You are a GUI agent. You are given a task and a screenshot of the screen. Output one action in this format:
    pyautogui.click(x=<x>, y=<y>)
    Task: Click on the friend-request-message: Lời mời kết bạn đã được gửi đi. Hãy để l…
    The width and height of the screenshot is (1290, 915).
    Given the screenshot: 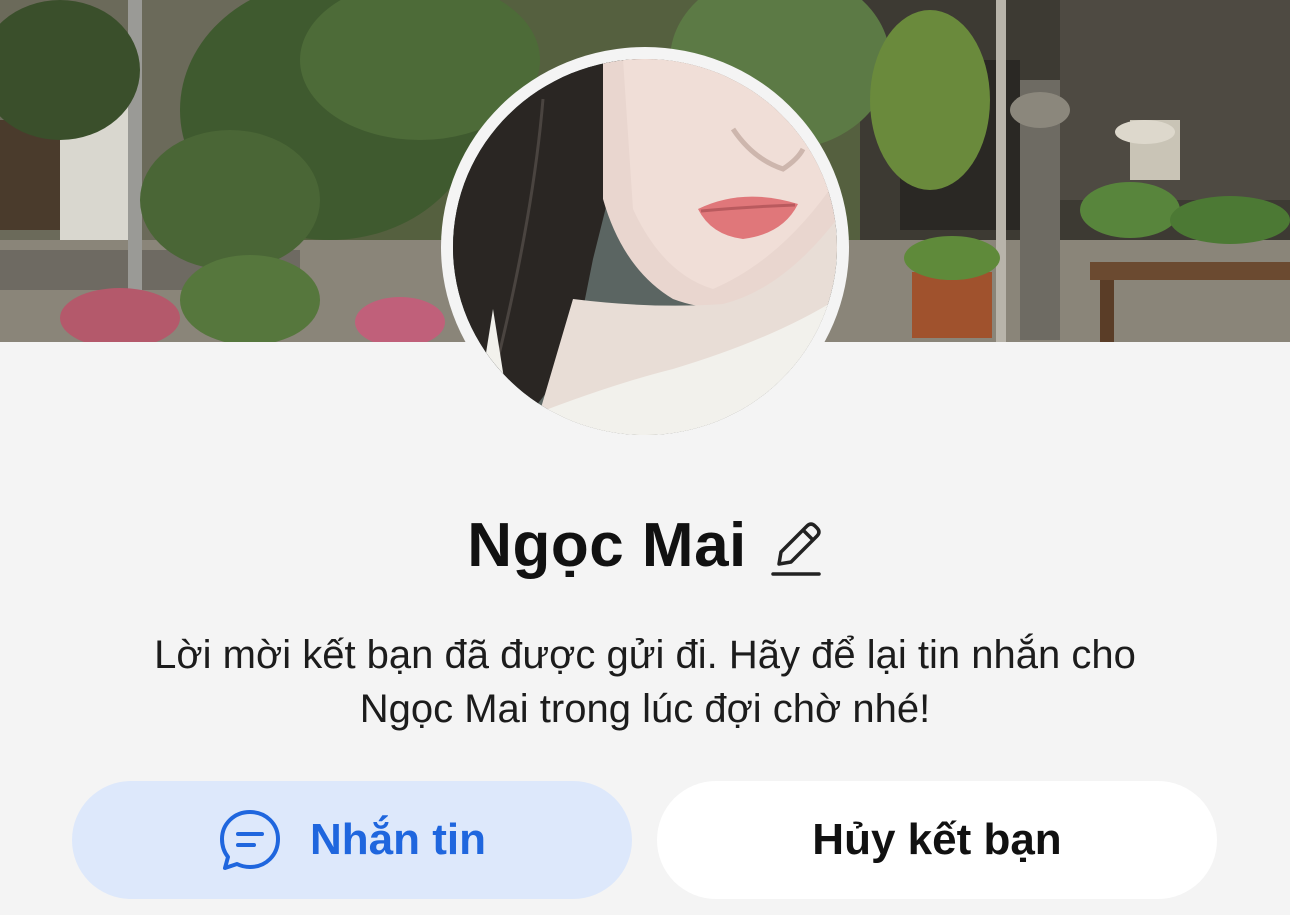 What is the action you would take?
    pyautogui.click(x=645, y=682)
    